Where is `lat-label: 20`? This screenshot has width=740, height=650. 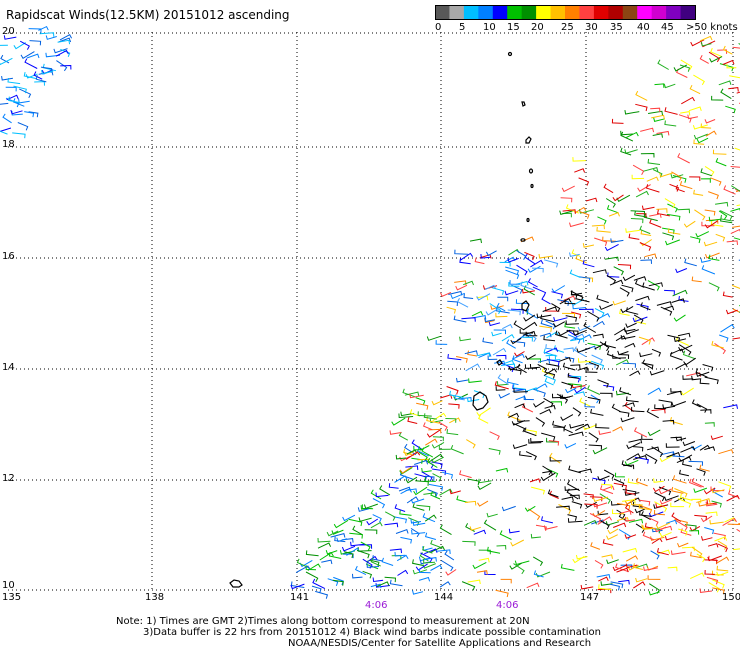
lat-label: 20 is located at coordinates (8, 31).